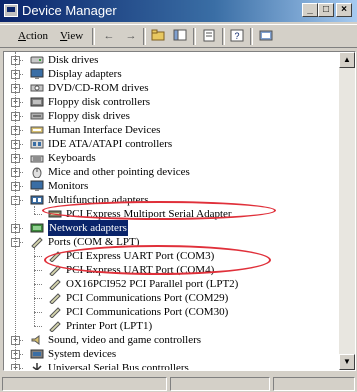 This screenshot has height=392, width=357. Describe the element at coordinates (109, 36) in the screenshot. I see `back-button: ←` at that location.